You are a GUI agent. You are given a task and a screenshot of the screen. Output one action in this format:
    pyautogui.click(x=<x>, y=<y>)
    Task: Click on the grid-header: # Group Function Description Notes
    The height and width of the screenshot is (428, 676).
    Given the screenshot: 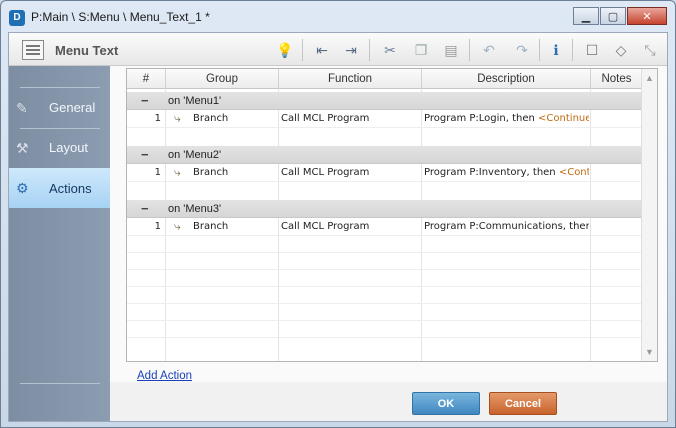 What is the action you would take?
    pyautogui.click(x=392, y=79)
    